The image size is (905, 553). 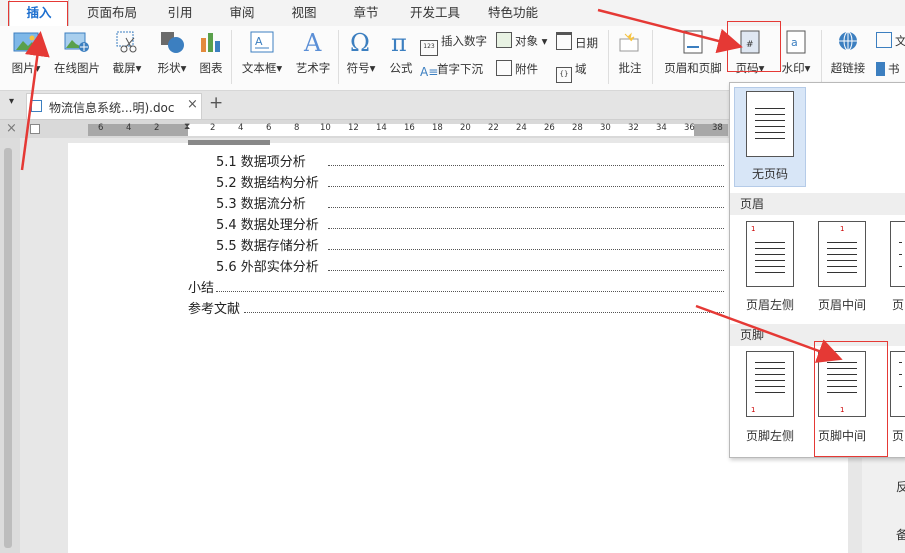 What do you see at coordinates (366, 13) in the screenshot?
I see `tab-chapter: 章节` at bounding box center [366, 13].